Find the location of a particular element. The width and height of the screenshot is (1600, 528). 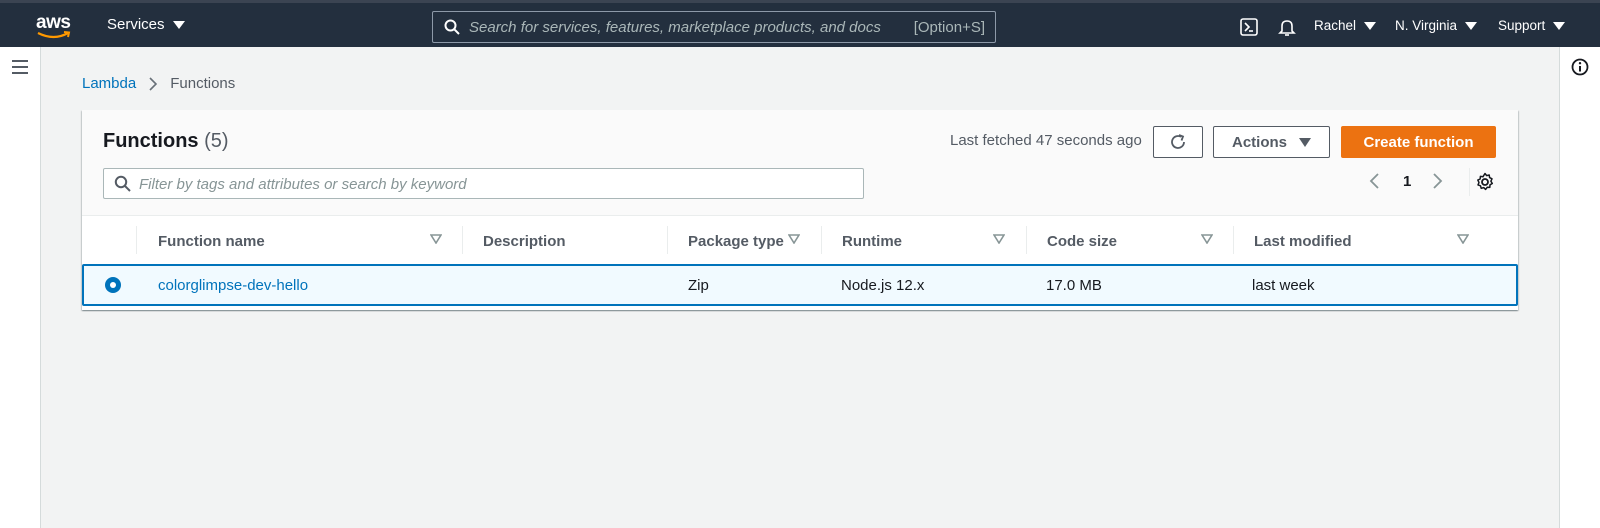

actions-button: Actions is located at coordinates (1271, 142).